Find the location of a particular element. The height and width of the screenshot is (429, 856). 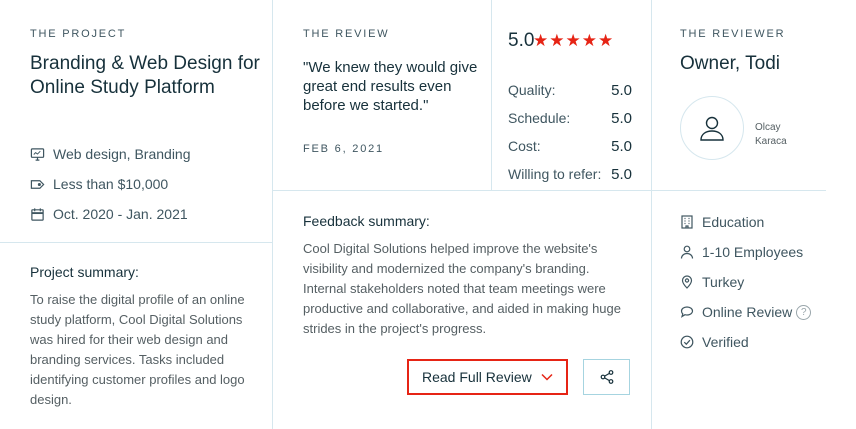

reviewer-industry: Education is located at coordinates (722, 222).